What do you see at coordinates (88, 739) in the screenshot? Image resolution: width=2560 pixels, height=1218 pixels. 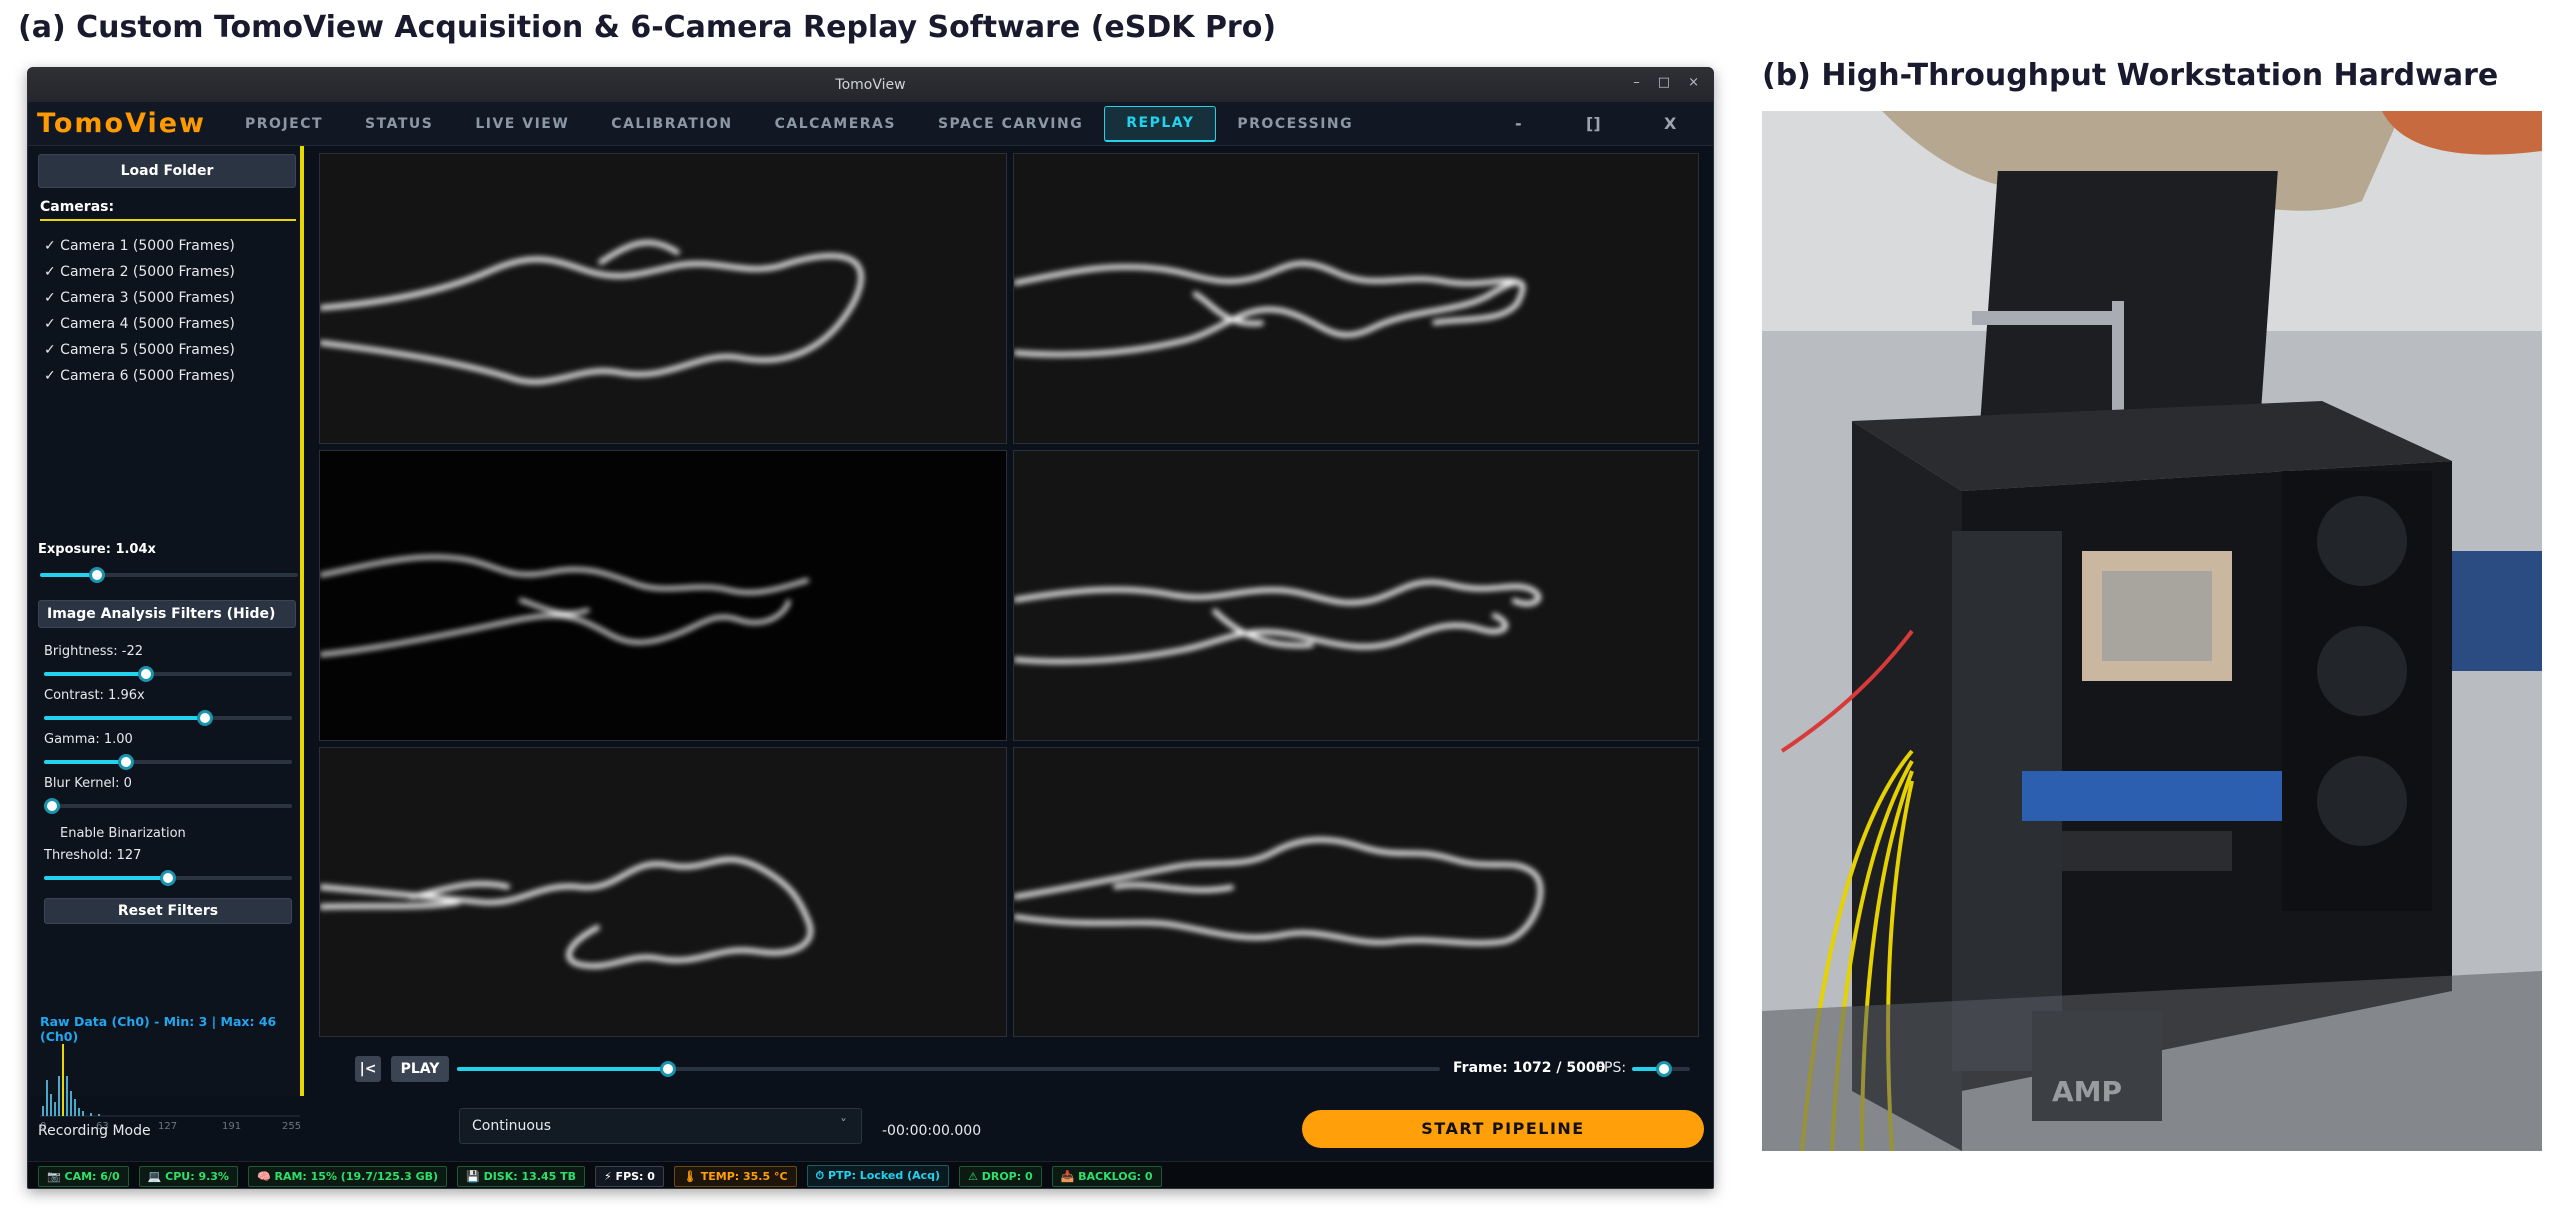 I see `gamma-label: Gamma: 1.00` at bounding box center [88, 739].